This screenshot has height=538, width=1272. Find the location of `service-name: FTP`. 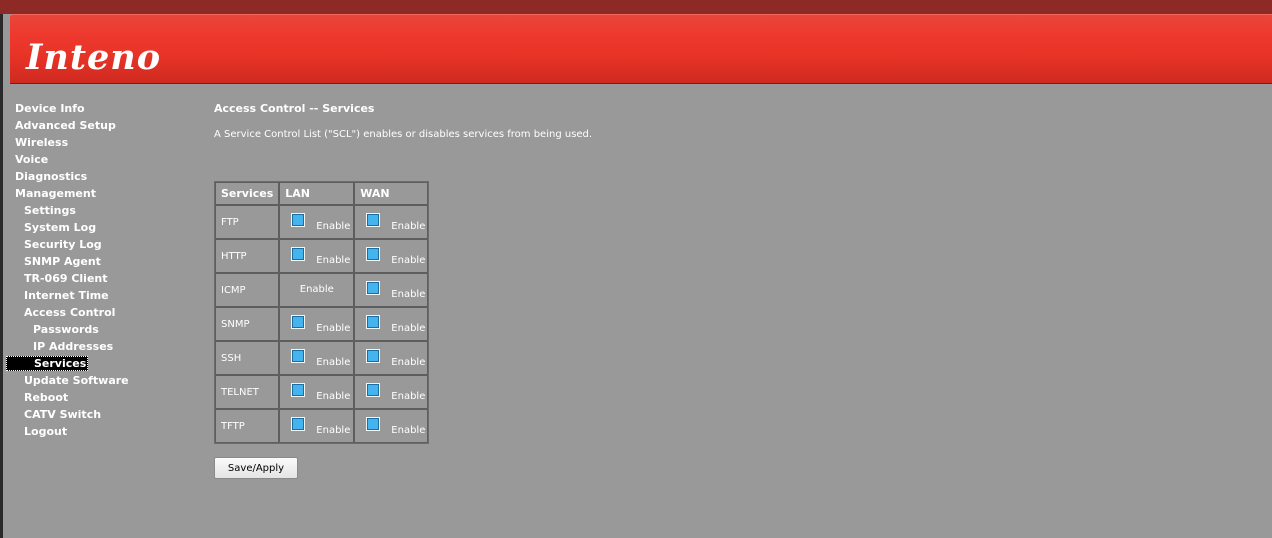

service-name: FTP is located at coordinates (247, 222).